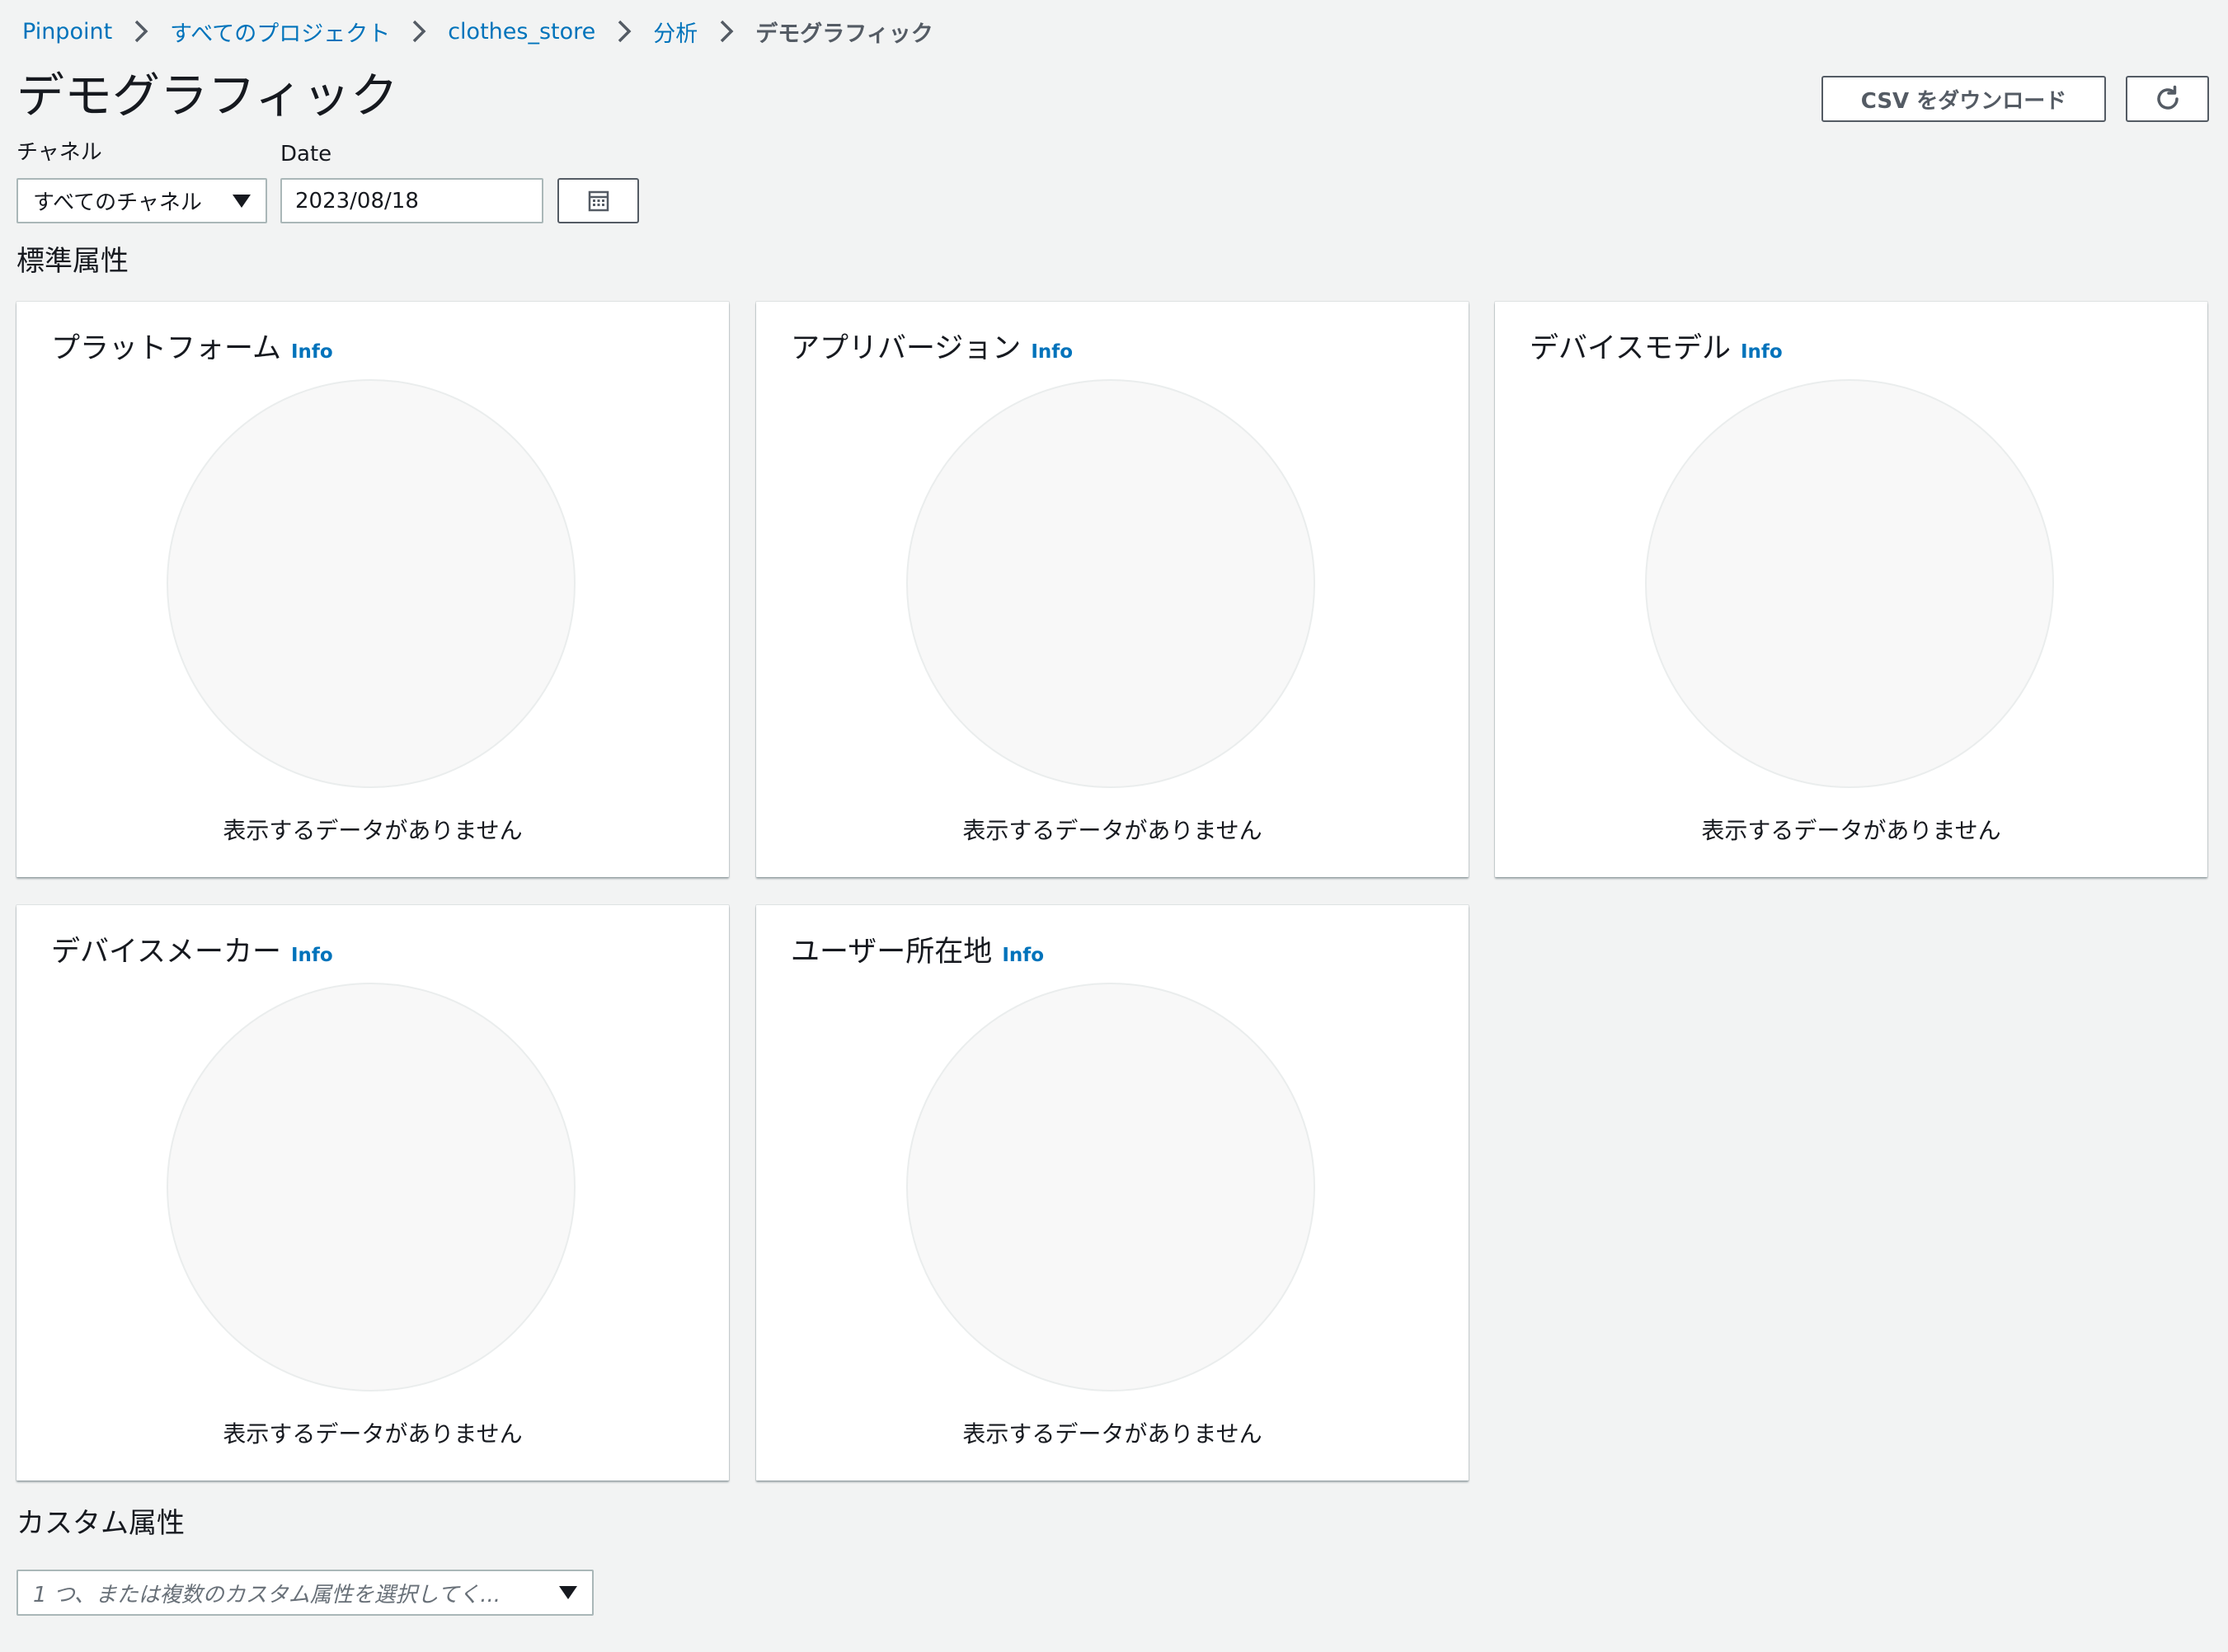  I want to click on card-header: デバイスメーカー Info, so click(192, 949).